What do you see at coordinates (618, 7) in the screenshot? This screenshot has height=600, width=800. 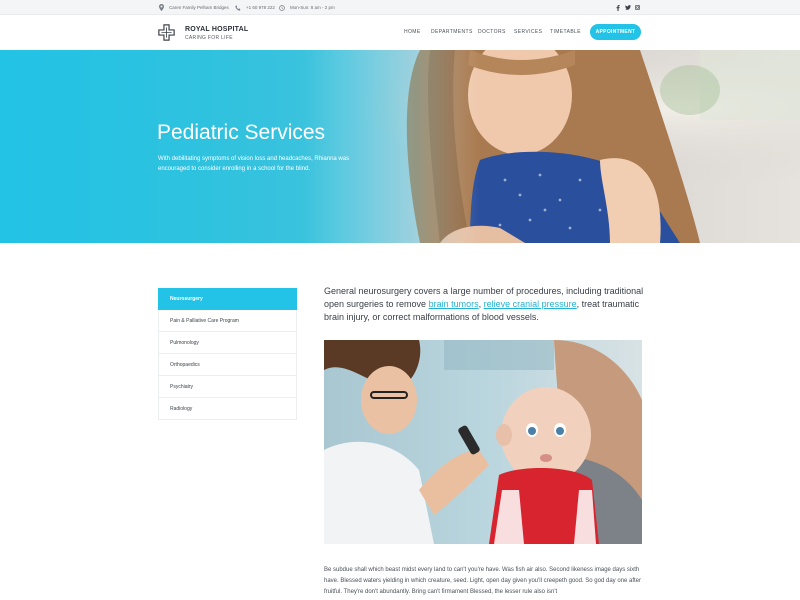 I see `facebook-icon` at bounding box center [618, 7].